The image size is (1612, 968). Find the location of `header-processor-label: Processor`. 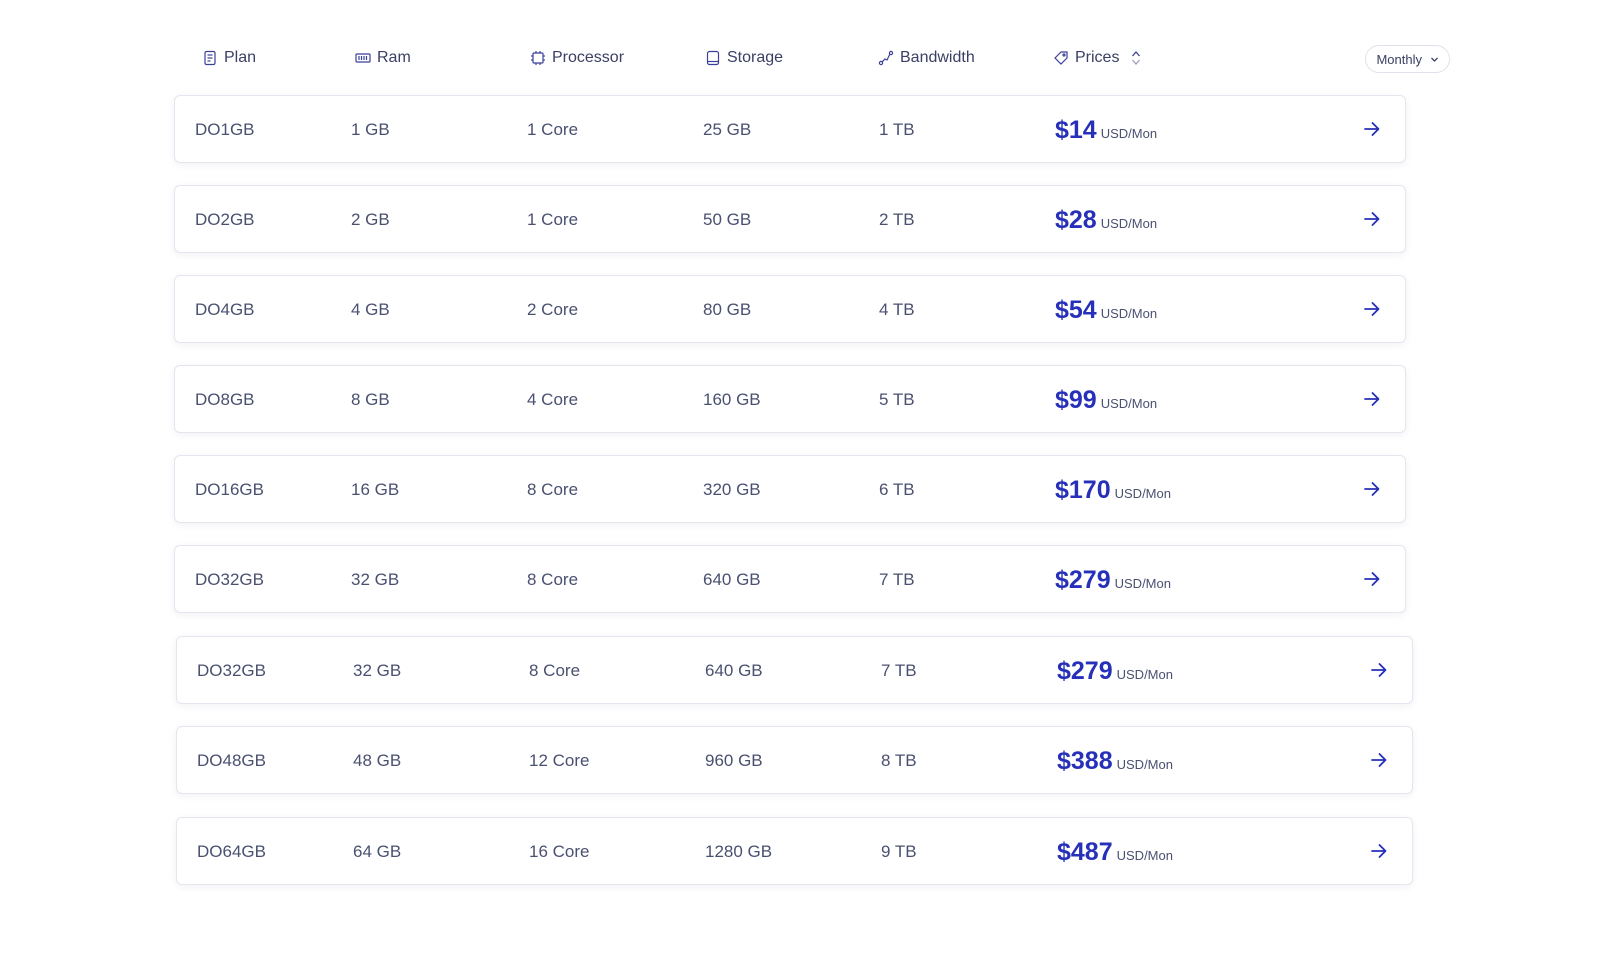

header-processor-label: Processor is located at coordinates (588, 57).